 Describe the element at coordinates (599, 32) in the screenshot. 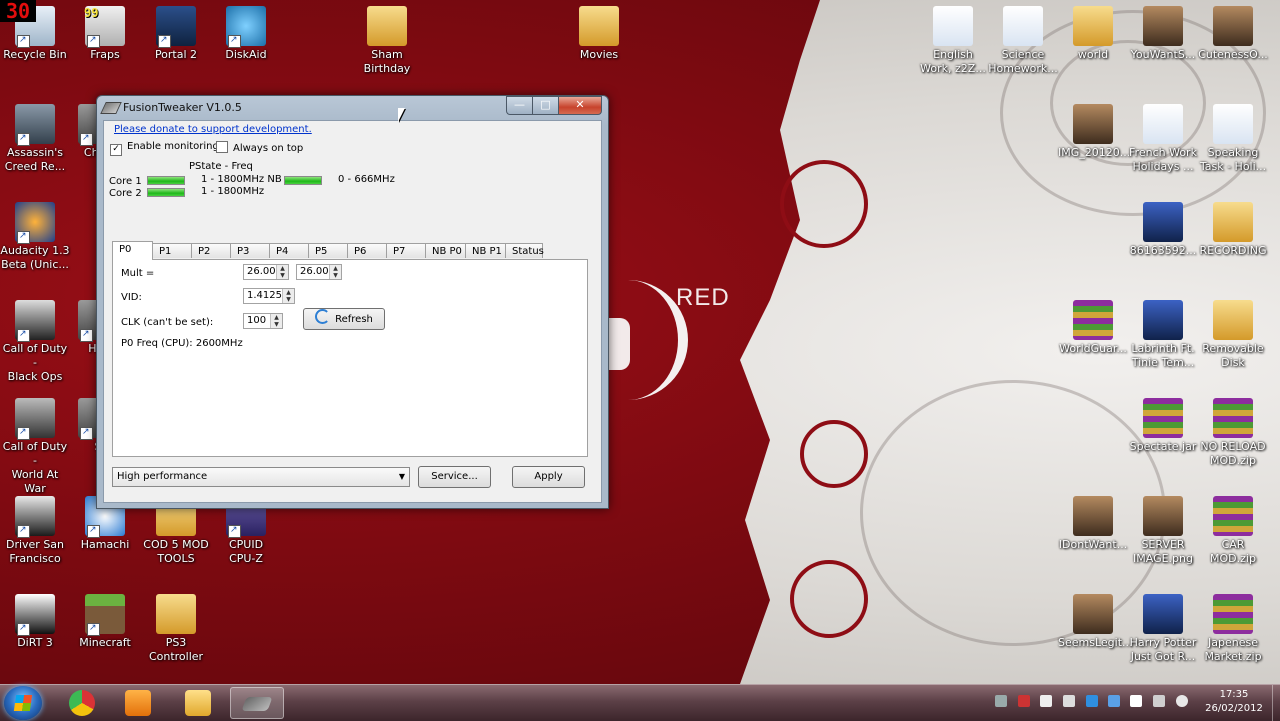

I see `desktop-icon: Movies` at that location.